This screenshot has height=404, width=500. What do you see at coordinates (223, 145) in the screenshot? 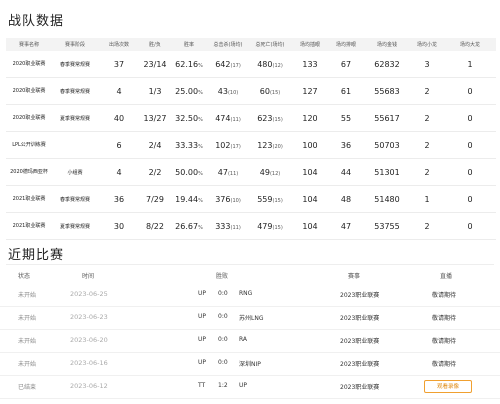
I see `total-kills: 102` at bounding box center [223, 145].